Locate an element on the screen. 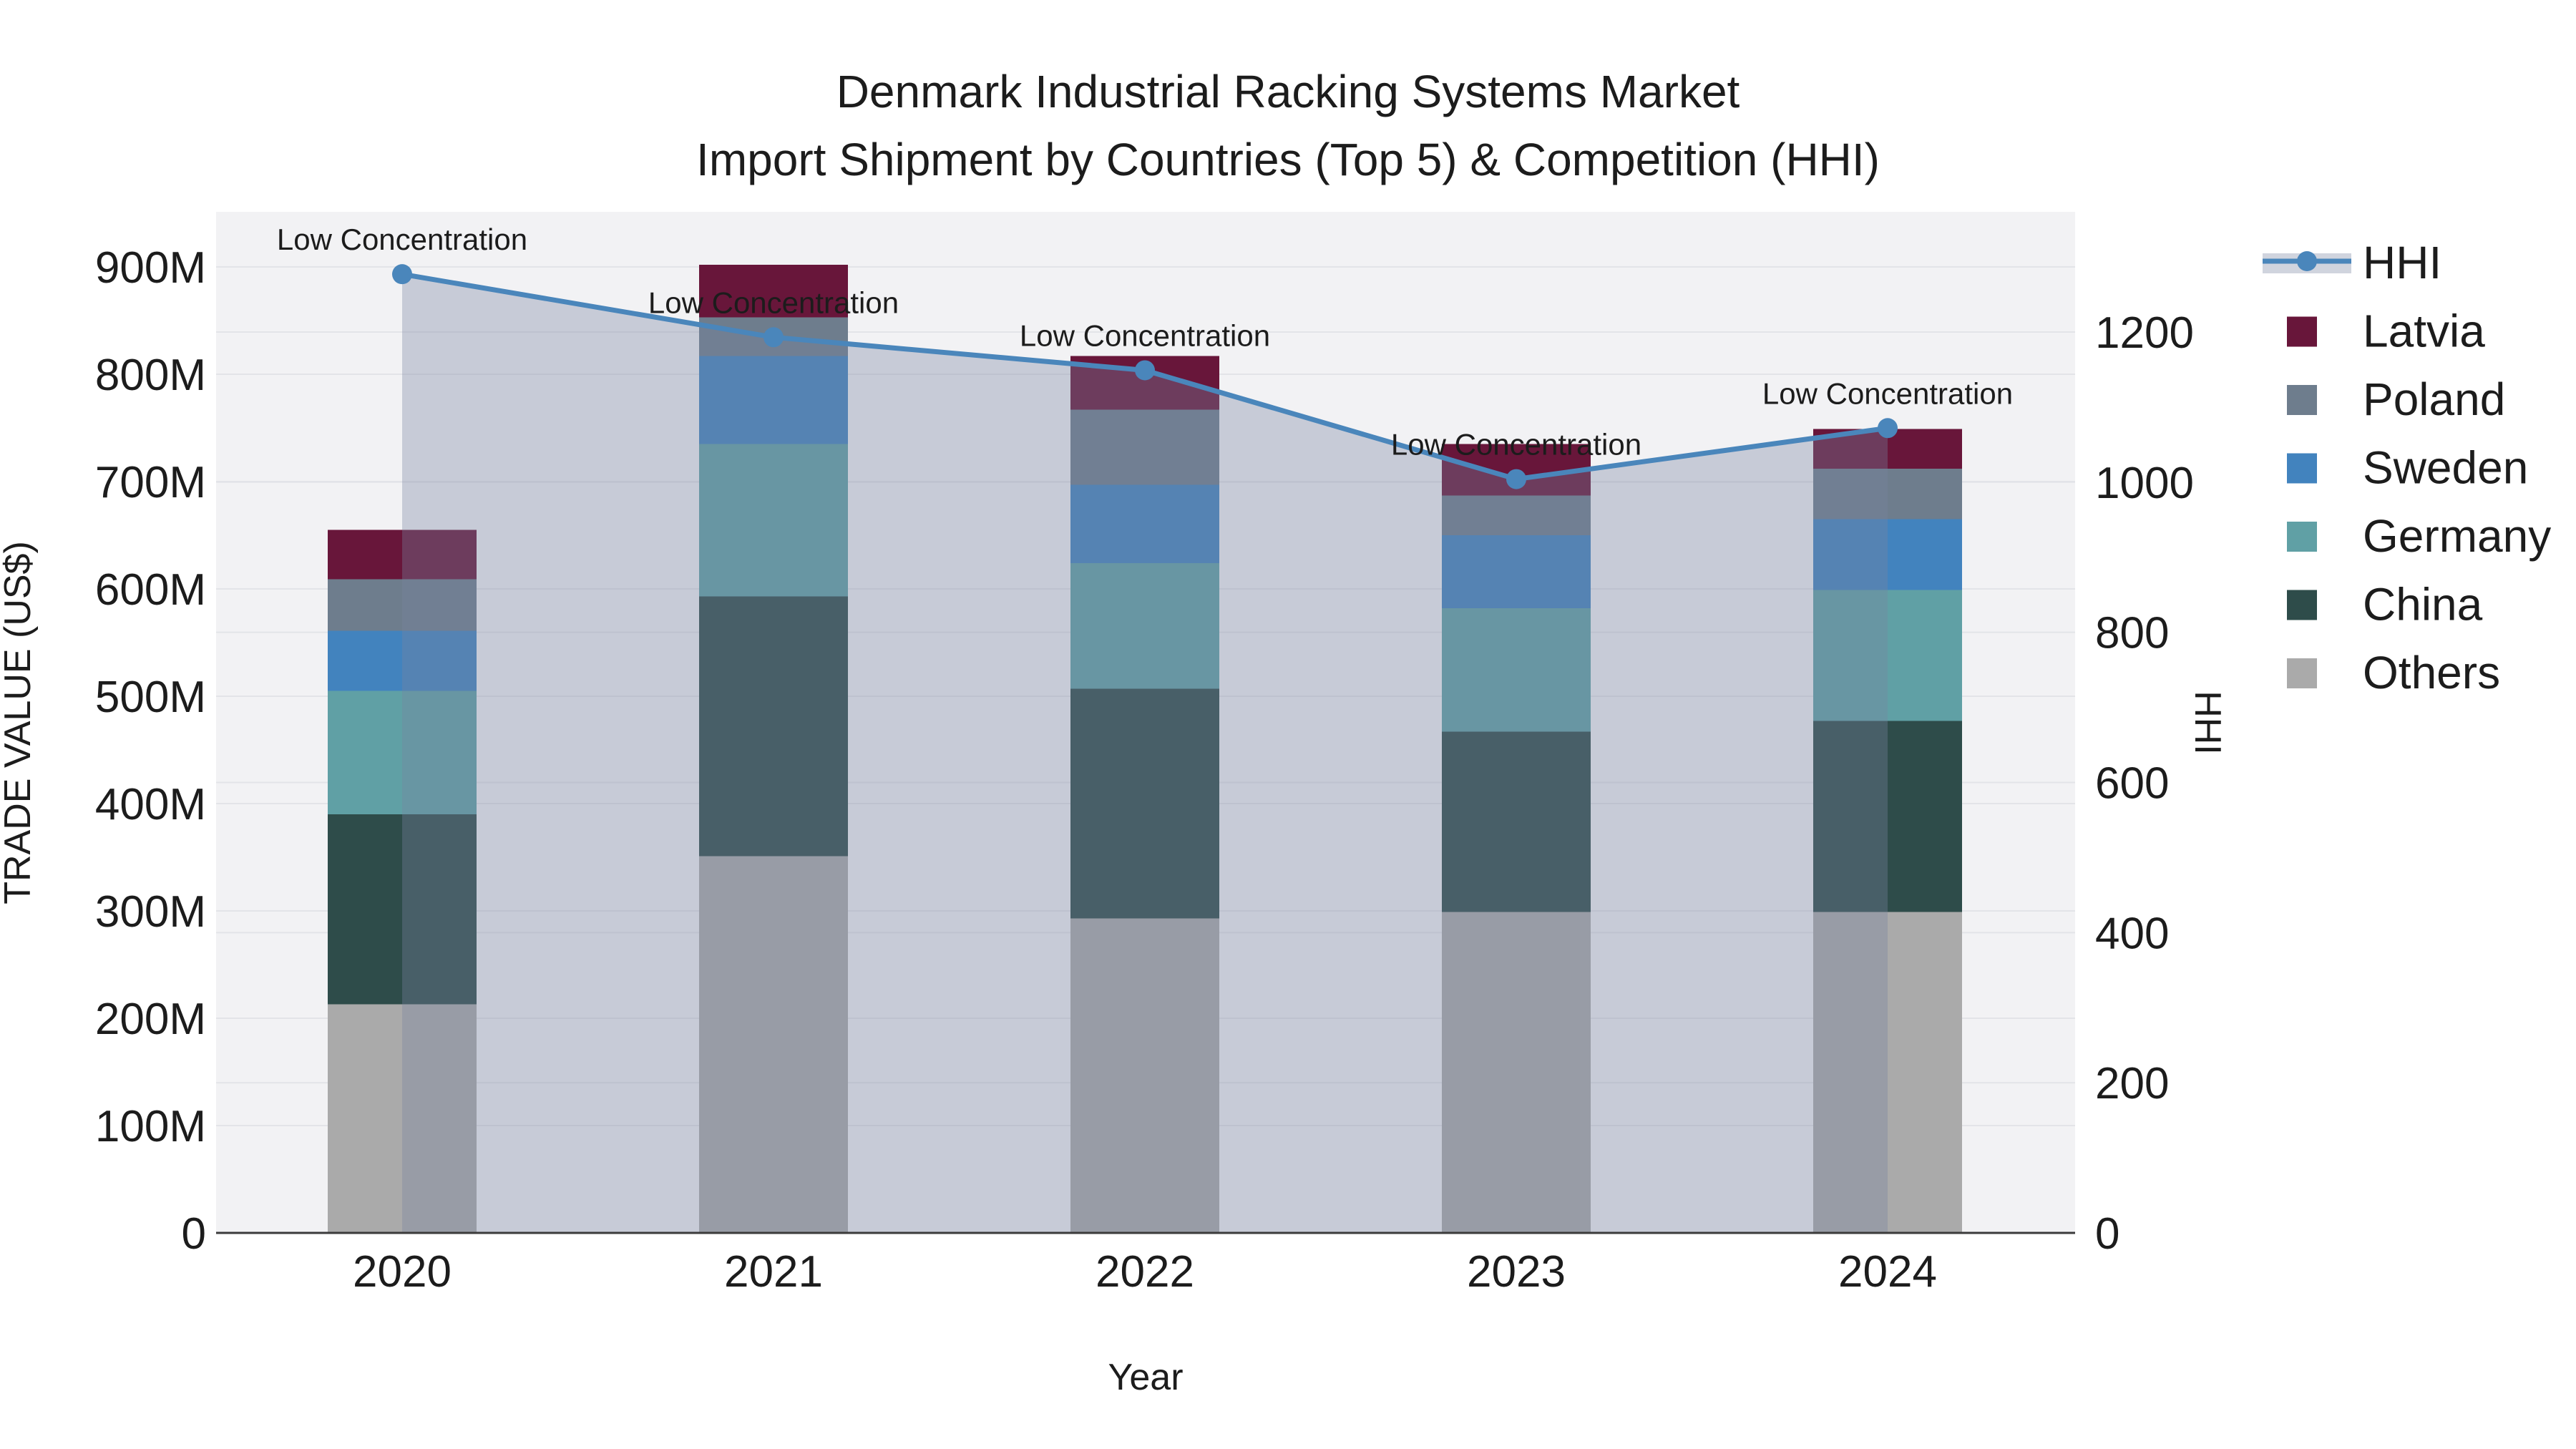  legend-swatch-china is located at coordinates (2302, 605).